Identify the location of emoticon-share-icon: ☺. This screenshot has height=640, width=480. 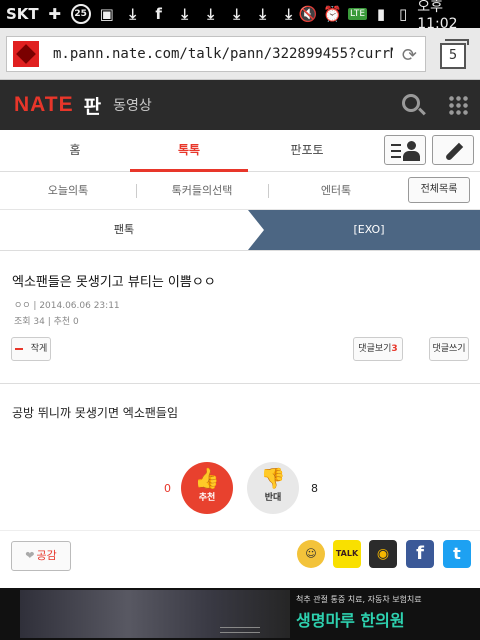
(311, 554).